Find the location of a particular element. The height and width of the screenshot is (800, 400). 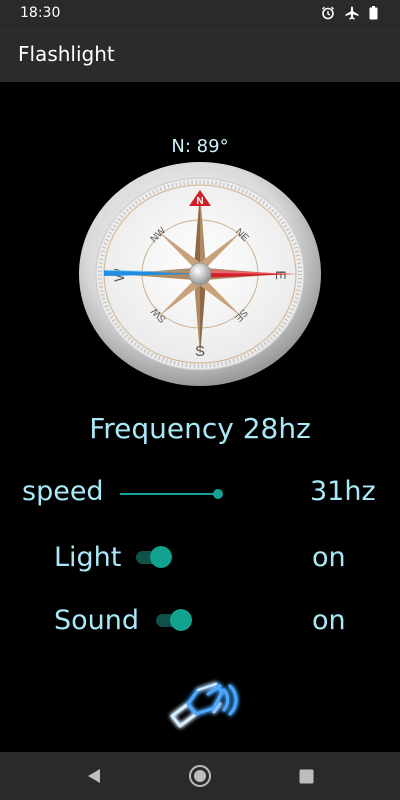

alarm-icon is located at coordinates (328, 13).